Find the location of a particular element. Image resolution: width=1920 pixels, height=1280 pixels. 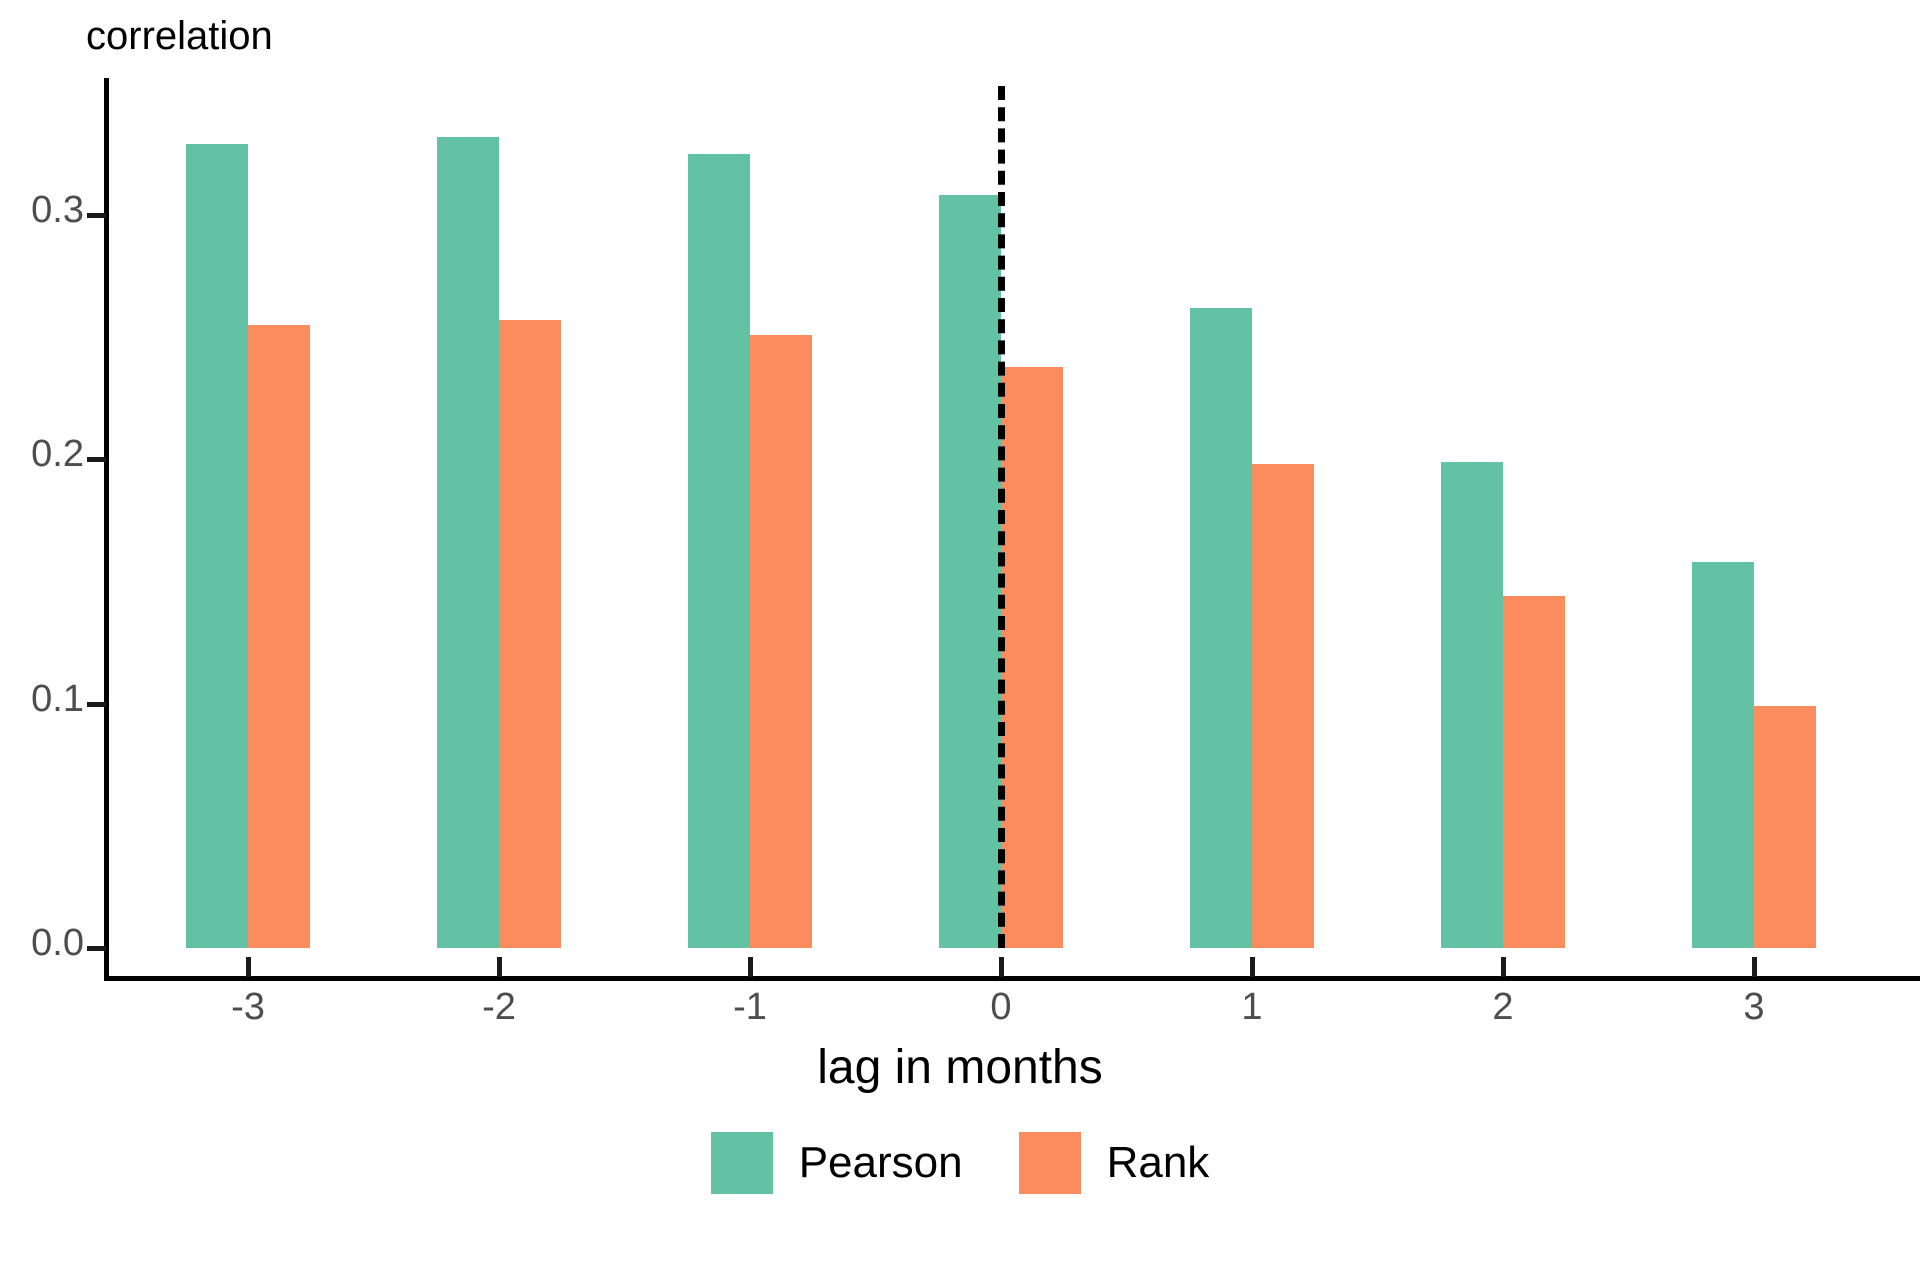

legend-label-rank: Rank is located at coordinates (1158, 1162).